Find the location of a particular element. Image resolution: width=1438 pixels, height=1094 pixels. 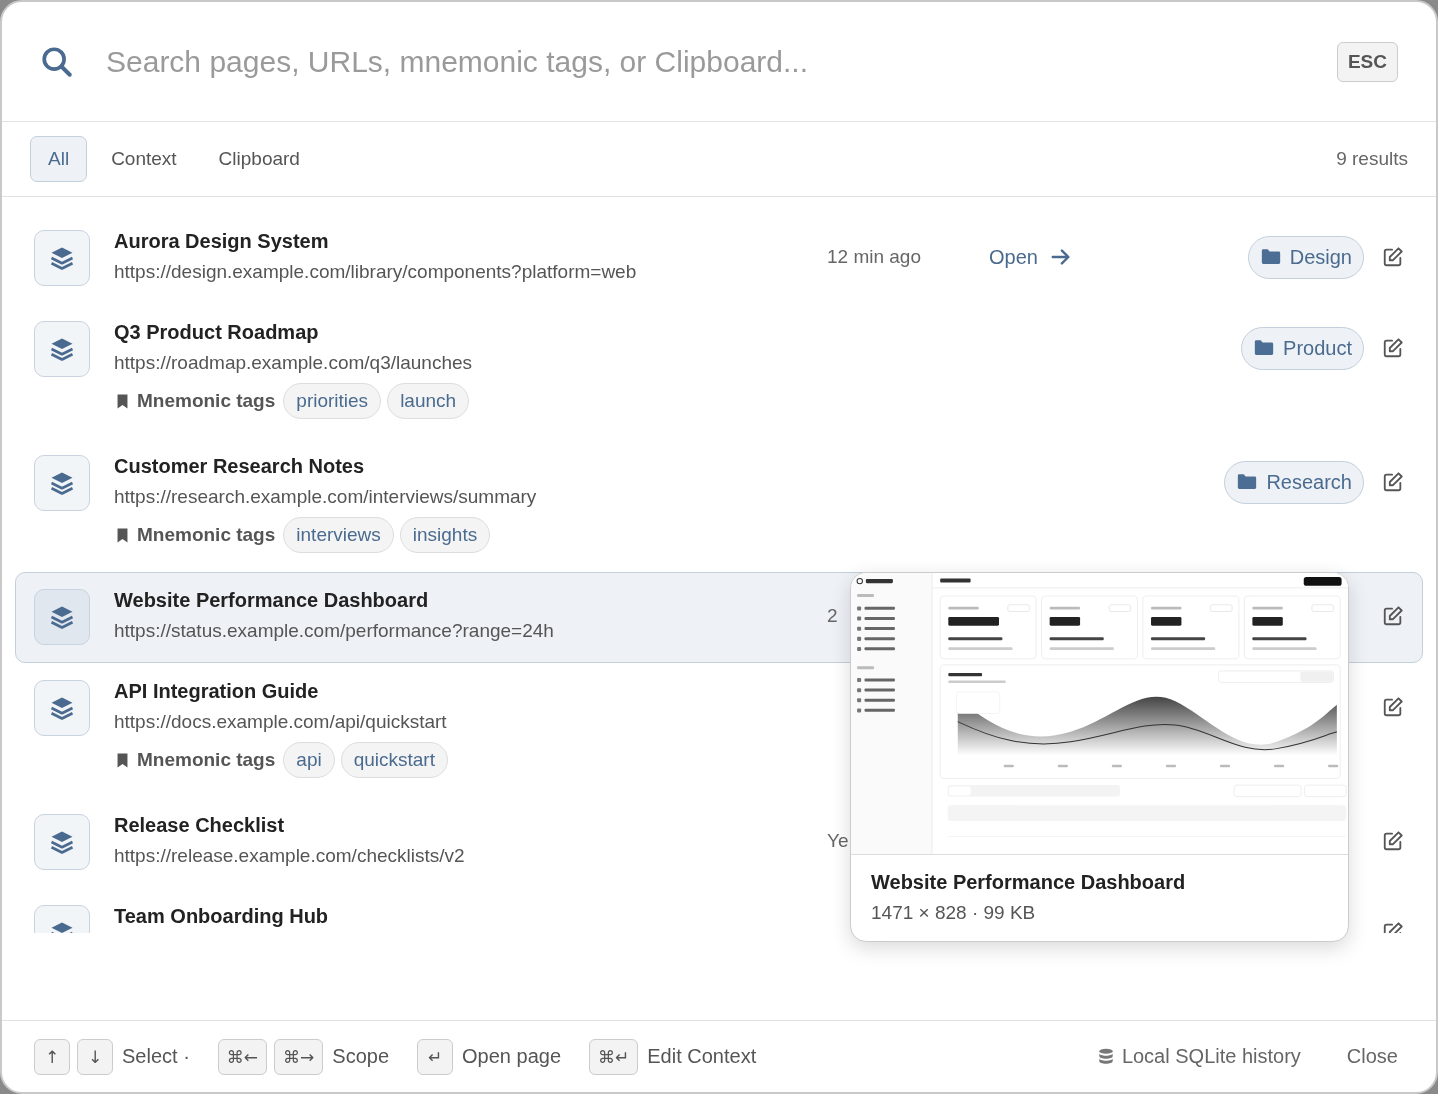

mnemonic-tag: launch is located at coordinates (428, 401).